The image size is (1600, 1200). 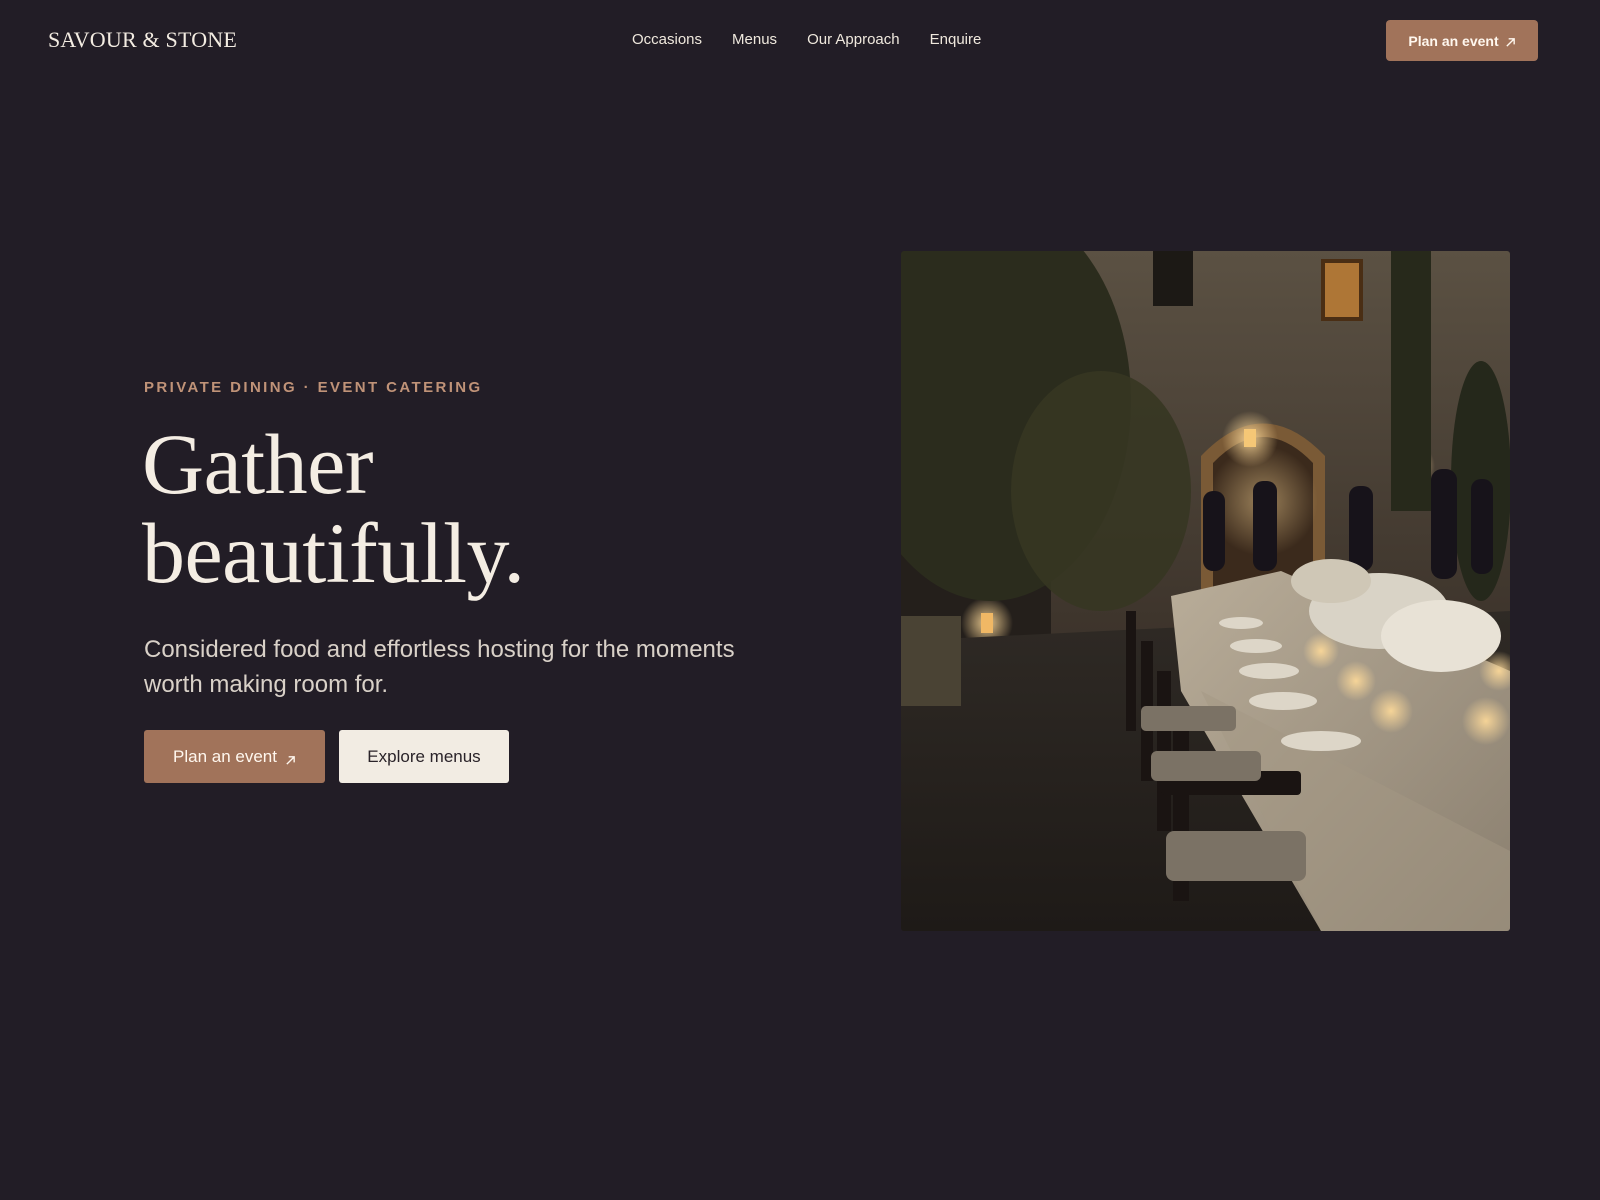 I want to click on explore-menus-button: Explore menus, so click(x=424, y=756).